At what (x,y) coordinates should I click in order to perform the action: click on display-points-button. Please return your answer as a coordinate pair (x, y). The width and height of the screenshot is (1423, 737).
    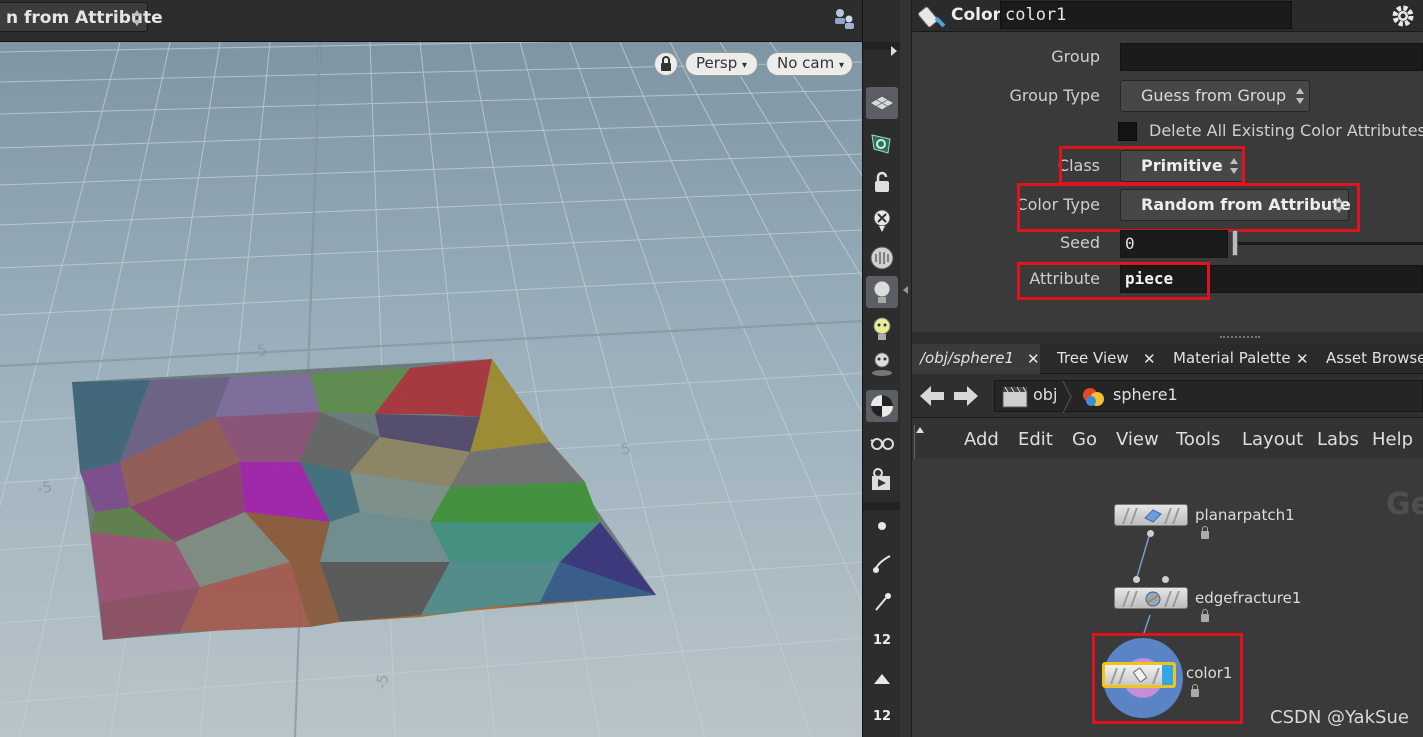
    Looking at the image, I should click on (882, 143).